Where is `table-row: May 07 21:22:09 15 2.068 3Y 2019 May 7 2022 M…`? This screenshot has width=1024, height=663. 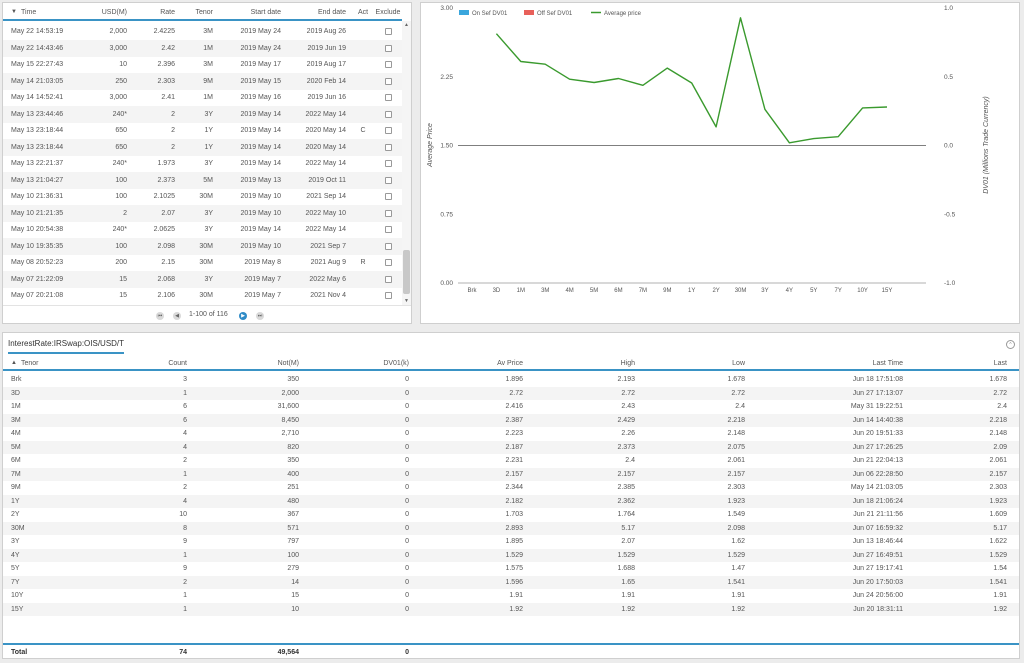 table-row: May 07 21:22:09 15 2.068 3Y 2019 May 7 2022 M… is located at coordinates (202, 279).